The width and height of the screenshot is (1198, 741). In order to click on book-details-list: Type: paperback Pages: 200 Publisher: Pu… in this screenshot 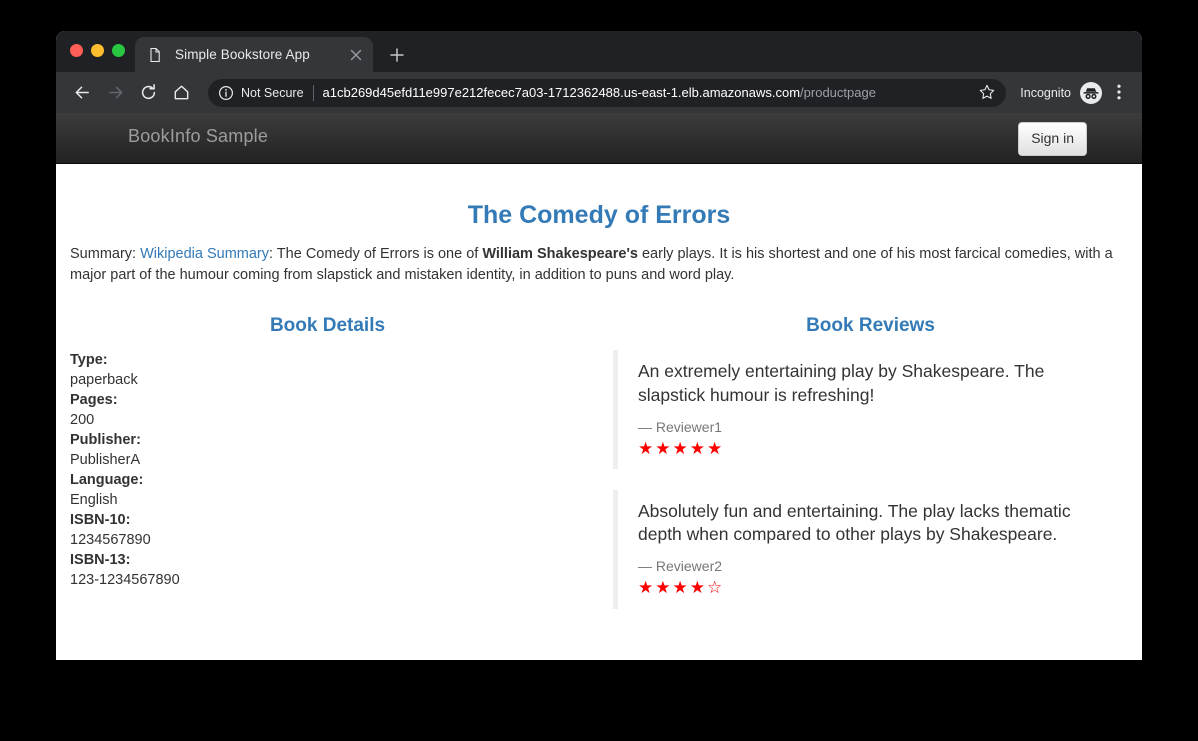, I will do `click(327, 470)`.